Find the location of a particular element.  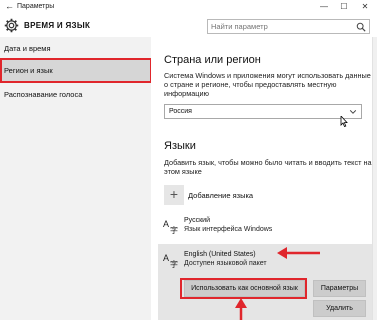

language-name: English (United States) is located at coordinates (220, 254).